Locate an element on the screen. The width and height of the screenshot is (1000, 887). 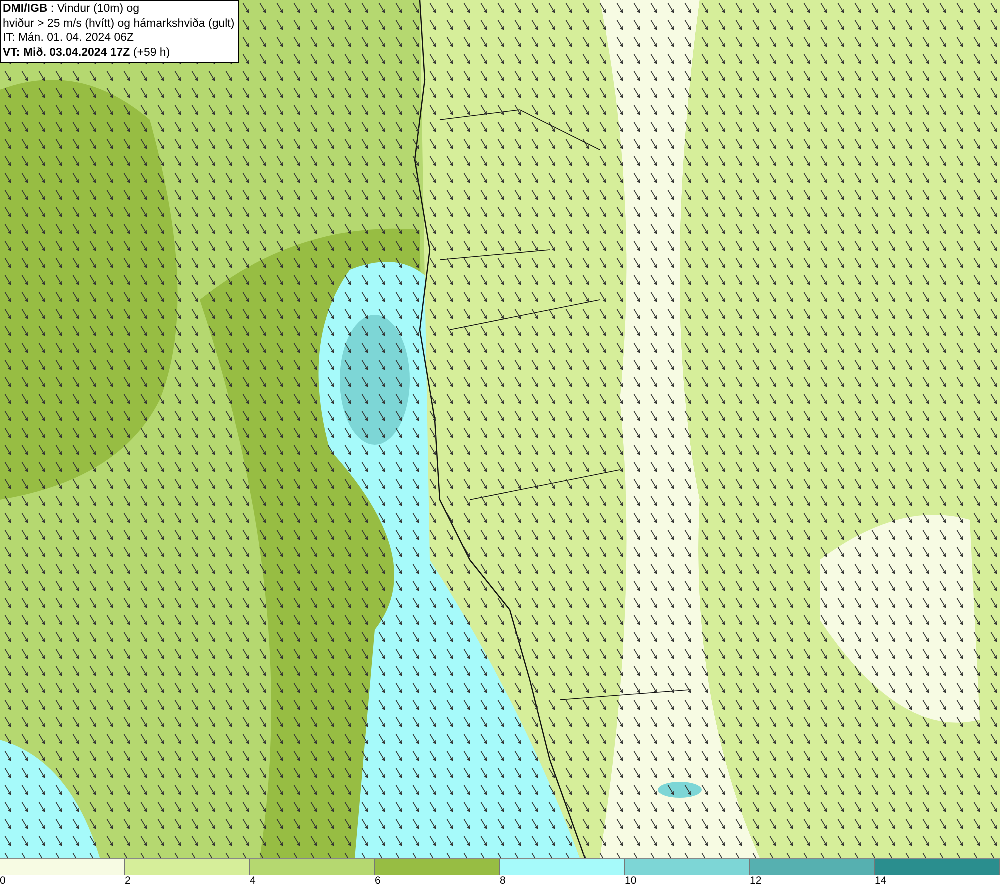
legend-label: 0 is located at coordinates (3, 881).